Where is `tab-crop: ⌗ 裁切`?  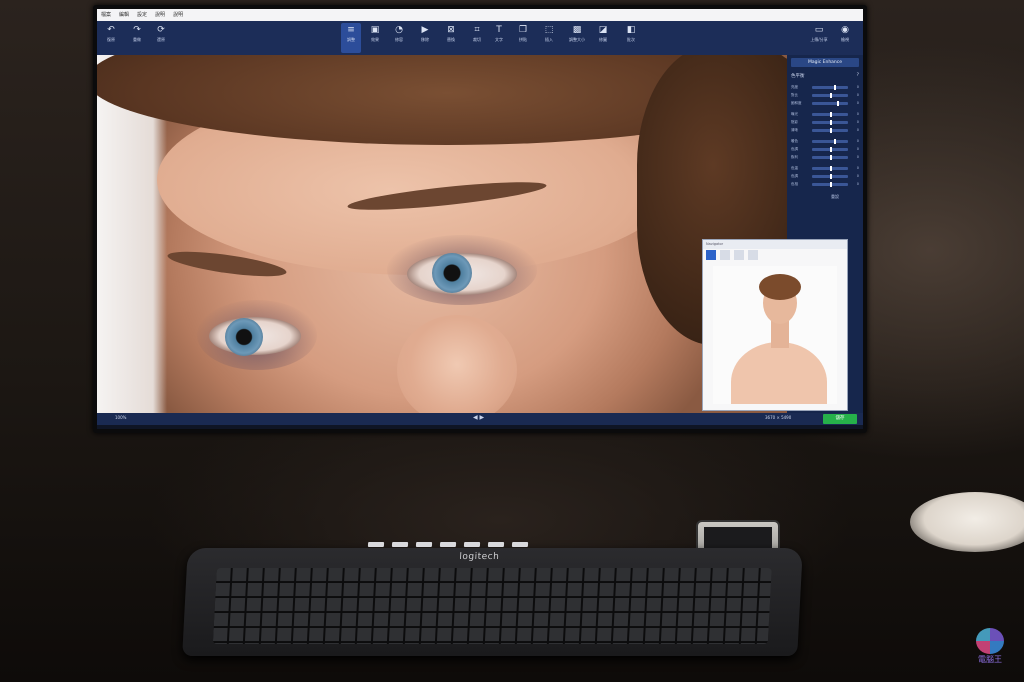 tab-crop: ⌗ 裁切 is located at coordinates (477, 38).